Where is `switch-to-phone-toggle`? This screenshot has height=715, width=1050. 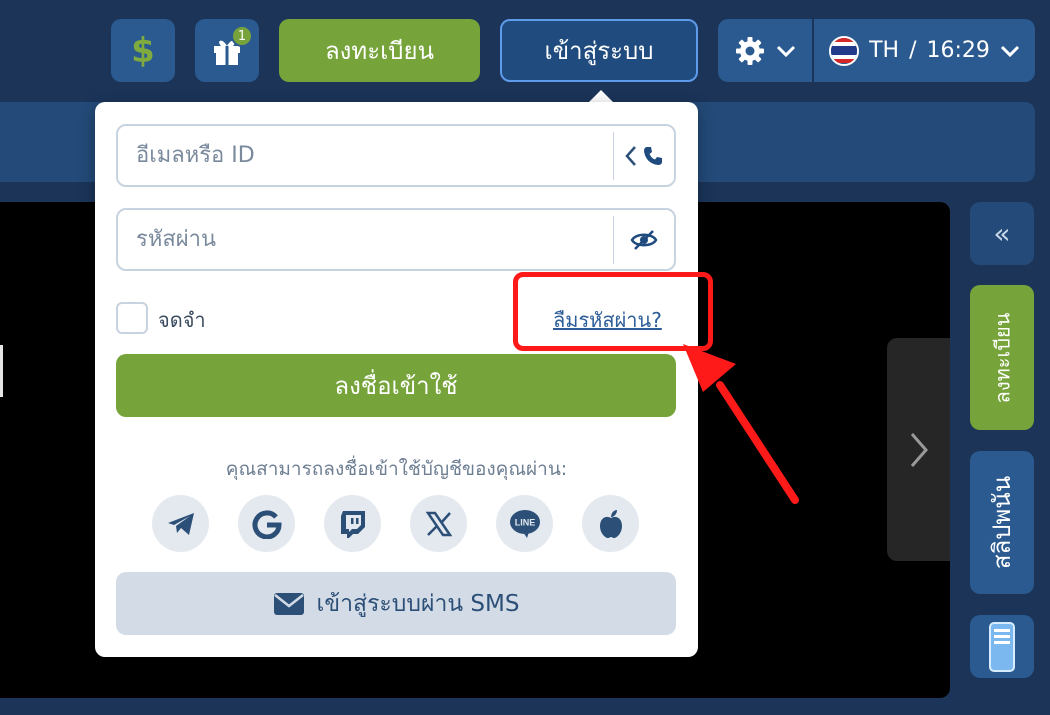 switch-to-phone-toggle is located at coordinates (644, 156).